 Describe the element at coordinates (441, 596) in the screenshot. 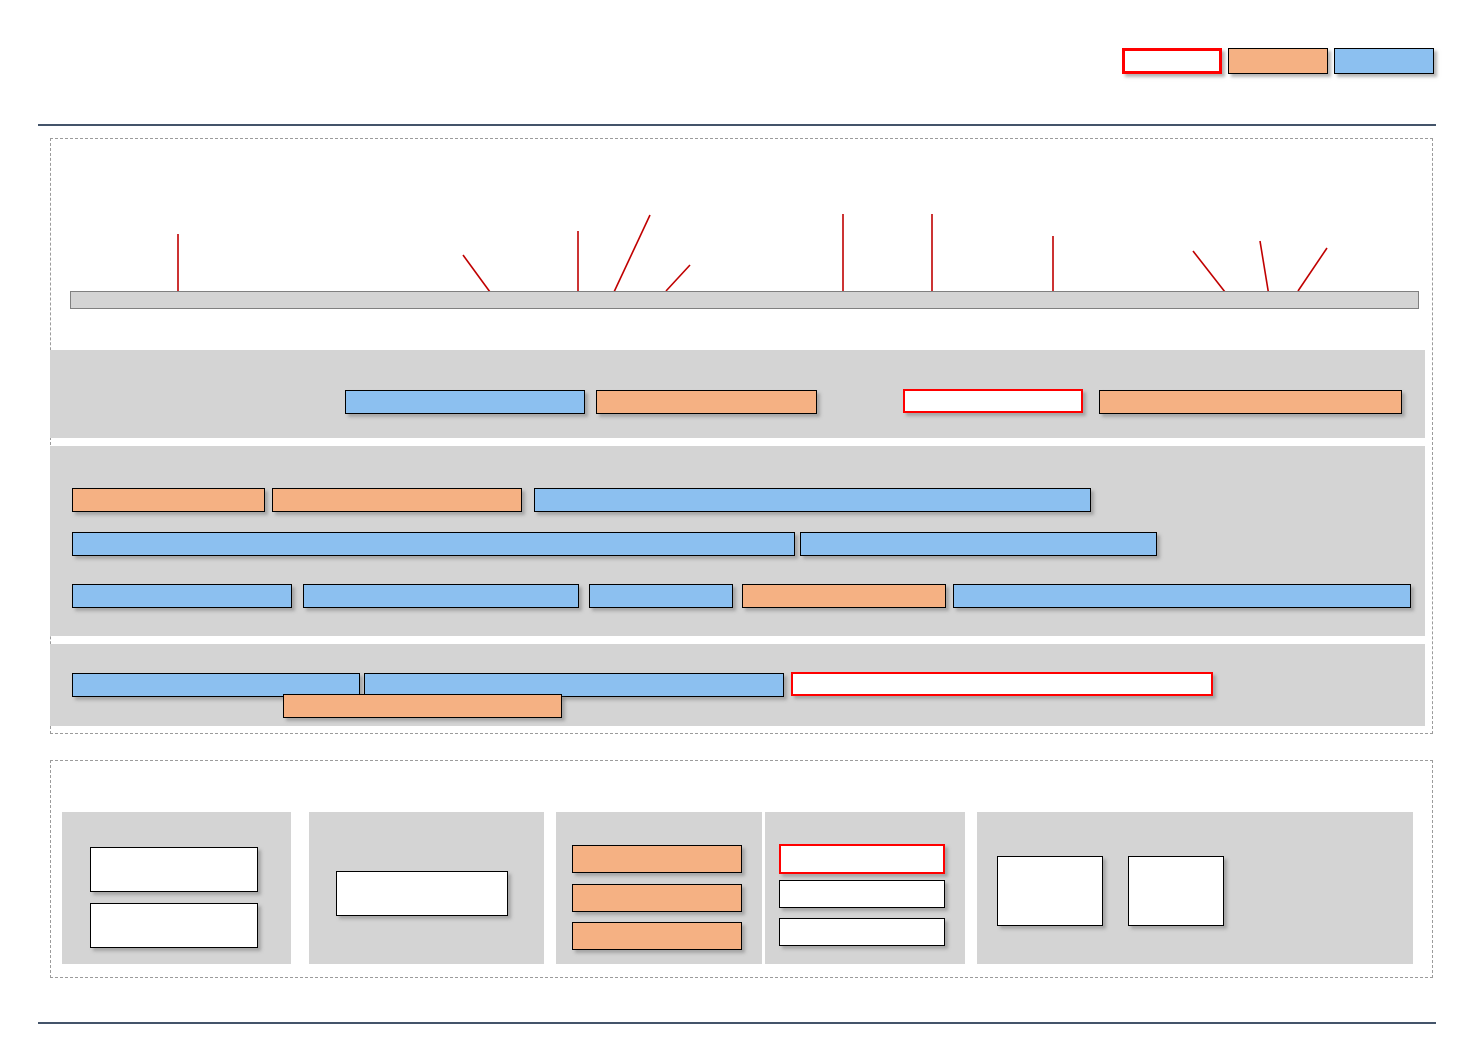

I see `bar-contents` at that location.